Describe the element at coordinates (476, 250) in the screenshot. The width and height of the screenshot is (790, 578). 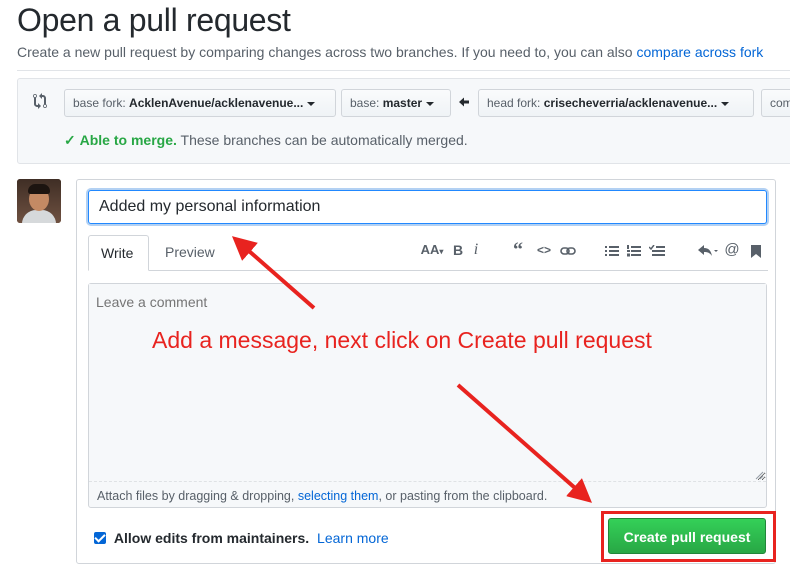
I see `italic-icon: i` at that location.